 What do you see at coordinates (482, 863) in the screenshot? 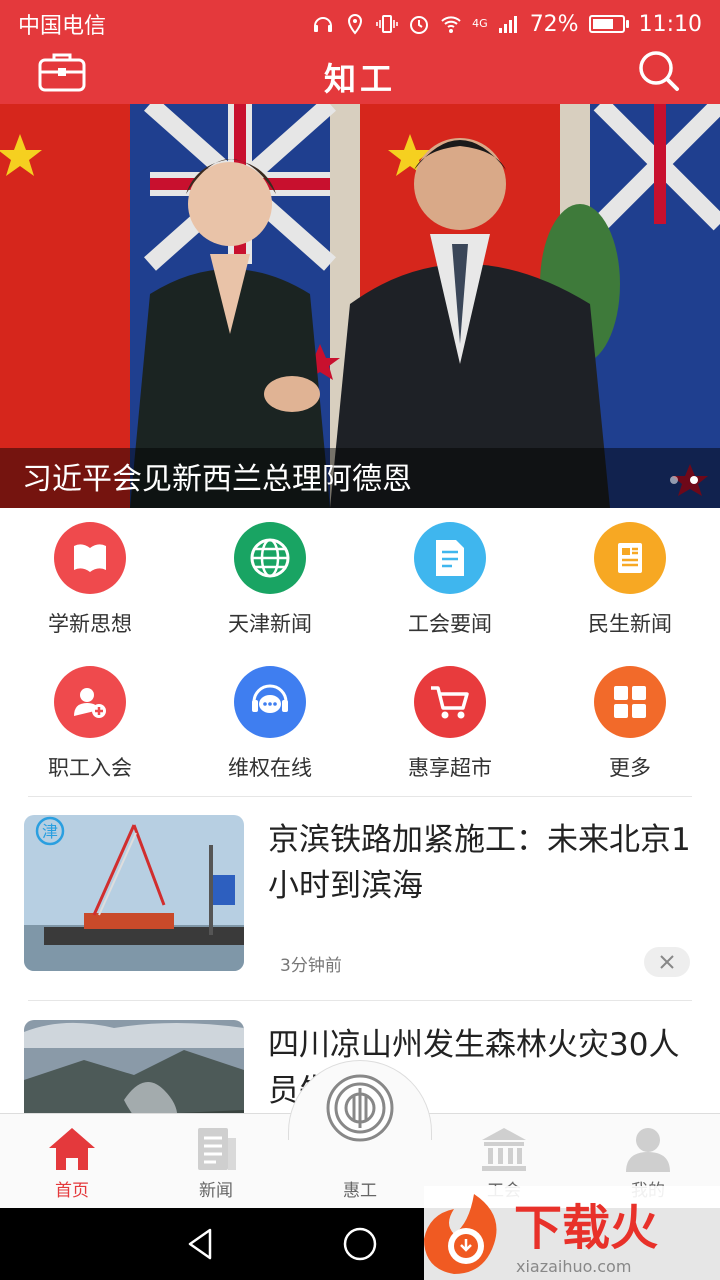
I see `news-title: 京滨铁路加紧施工：未来北京1小时到滨海` at bounding box center [482, 863].